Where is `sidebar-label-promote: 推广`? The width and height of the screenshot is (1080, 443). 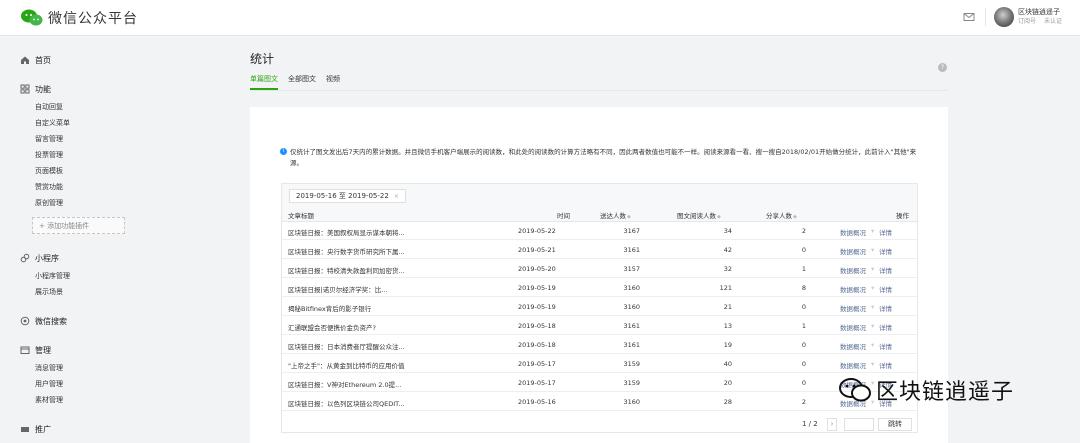
sidebar-label-promote: 推广 is located at coordinates (43, 429).